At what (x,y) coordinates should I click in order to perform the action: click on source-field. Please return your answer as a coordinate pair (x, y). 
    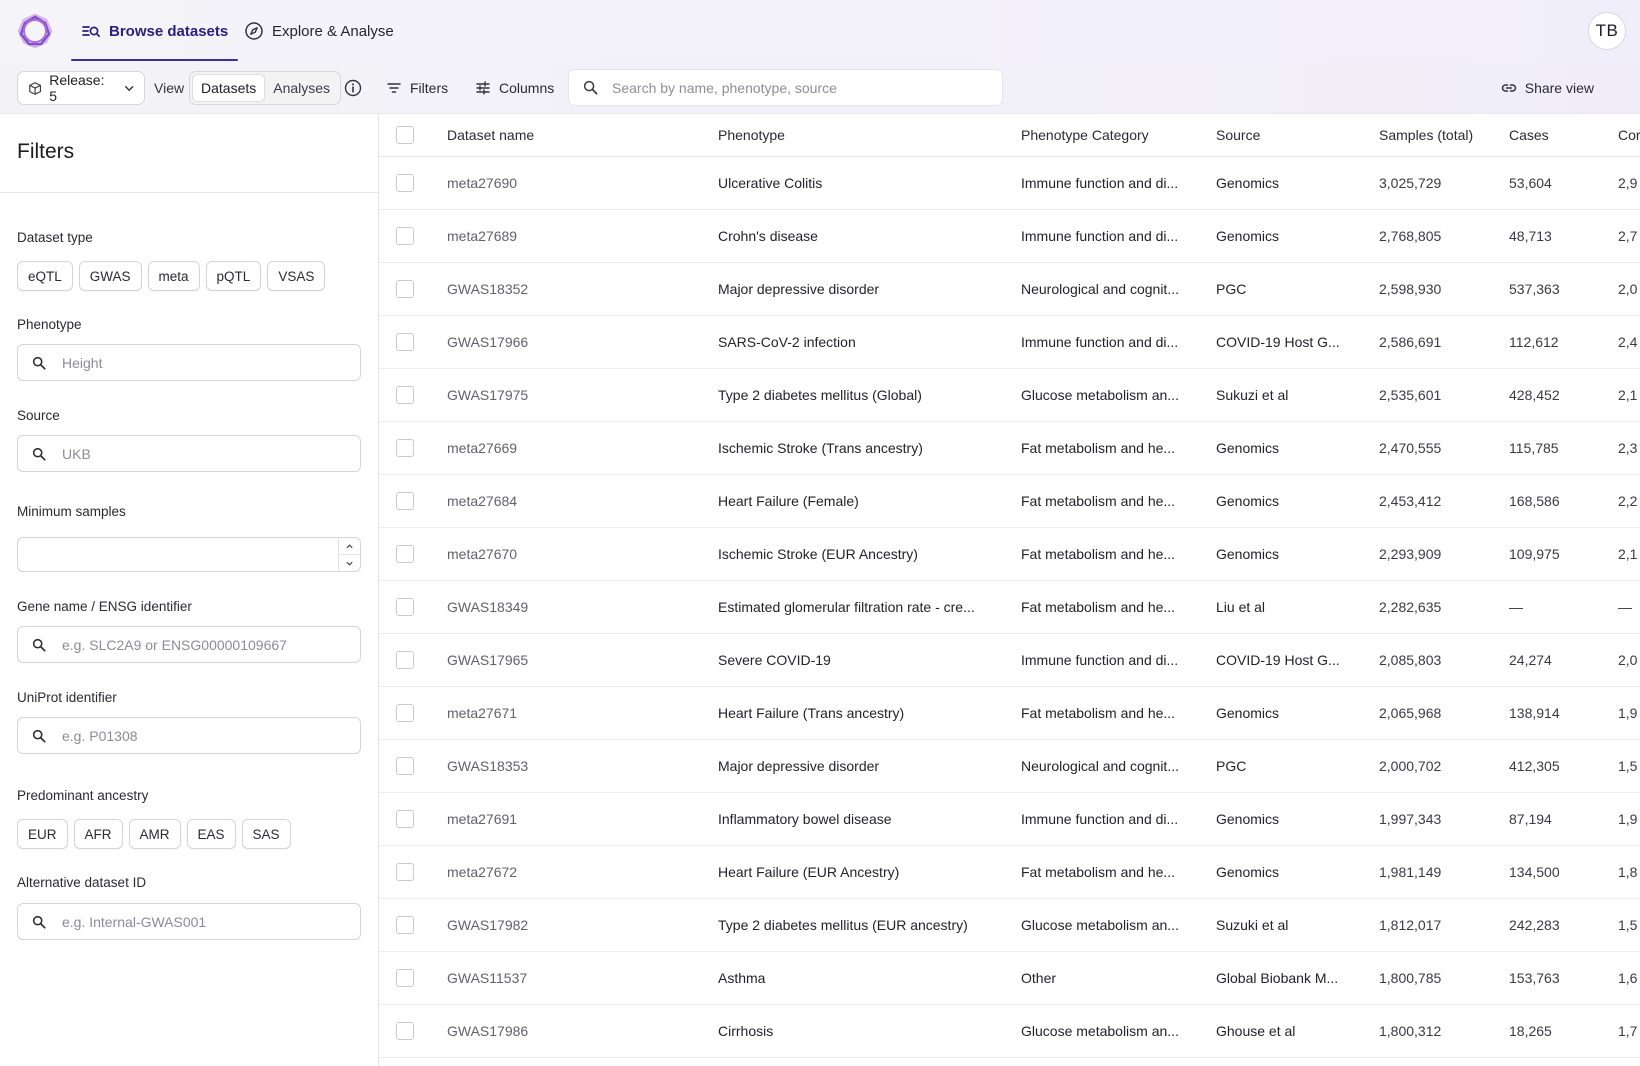
    Looking at the image, I should click on (189, 453).